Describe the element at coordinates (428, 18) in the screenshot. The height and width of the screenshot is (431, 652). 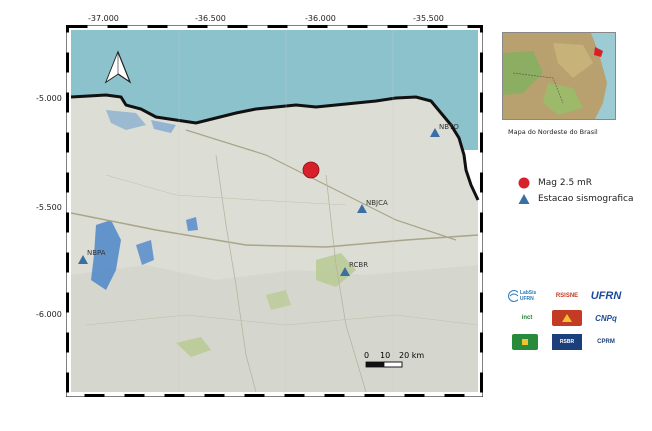
I see `lon-tick-label: -35.500` at that location.